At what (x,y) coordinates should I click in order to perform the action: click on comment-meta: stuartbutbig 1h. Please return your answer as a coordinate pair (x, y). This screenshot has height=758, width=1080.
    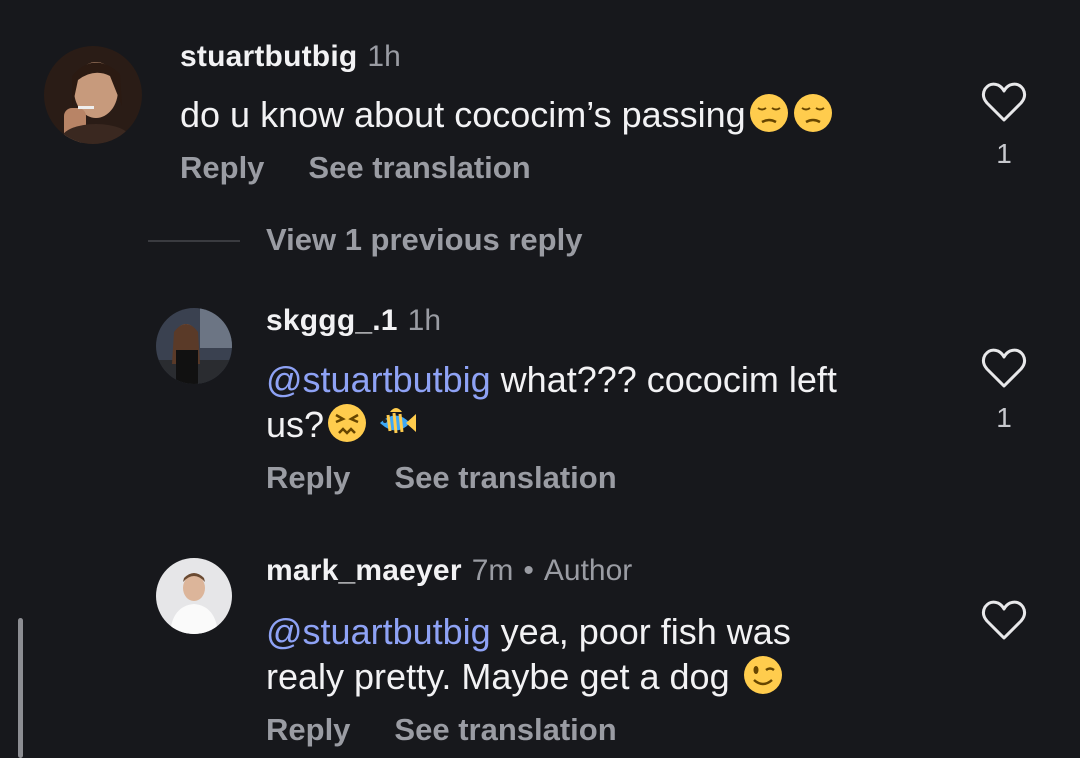
    Looking at the image, I should click on (290, 57).